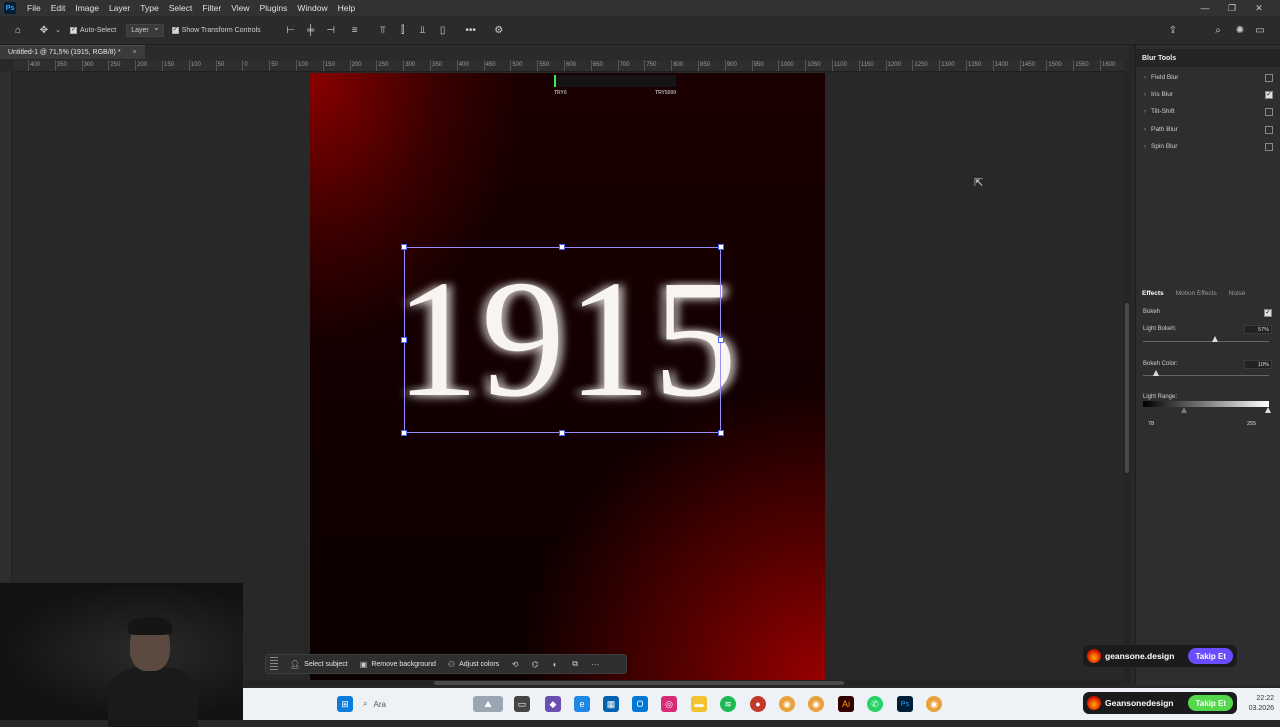 This screenshot has width=1280, height=727. I want to click on follow-button: Takip Et, so click(1210, 656).